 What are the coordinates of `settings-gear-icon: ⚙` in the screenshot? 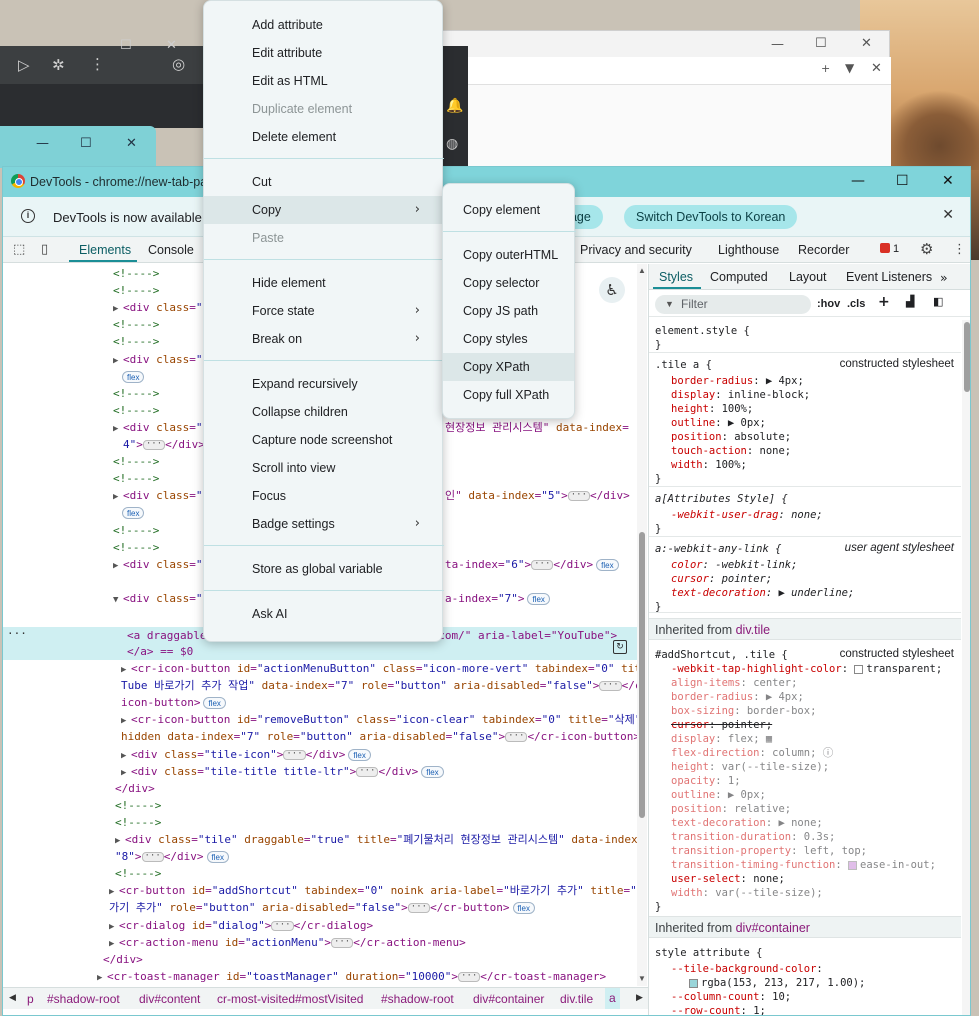 It's located at (926, 249).